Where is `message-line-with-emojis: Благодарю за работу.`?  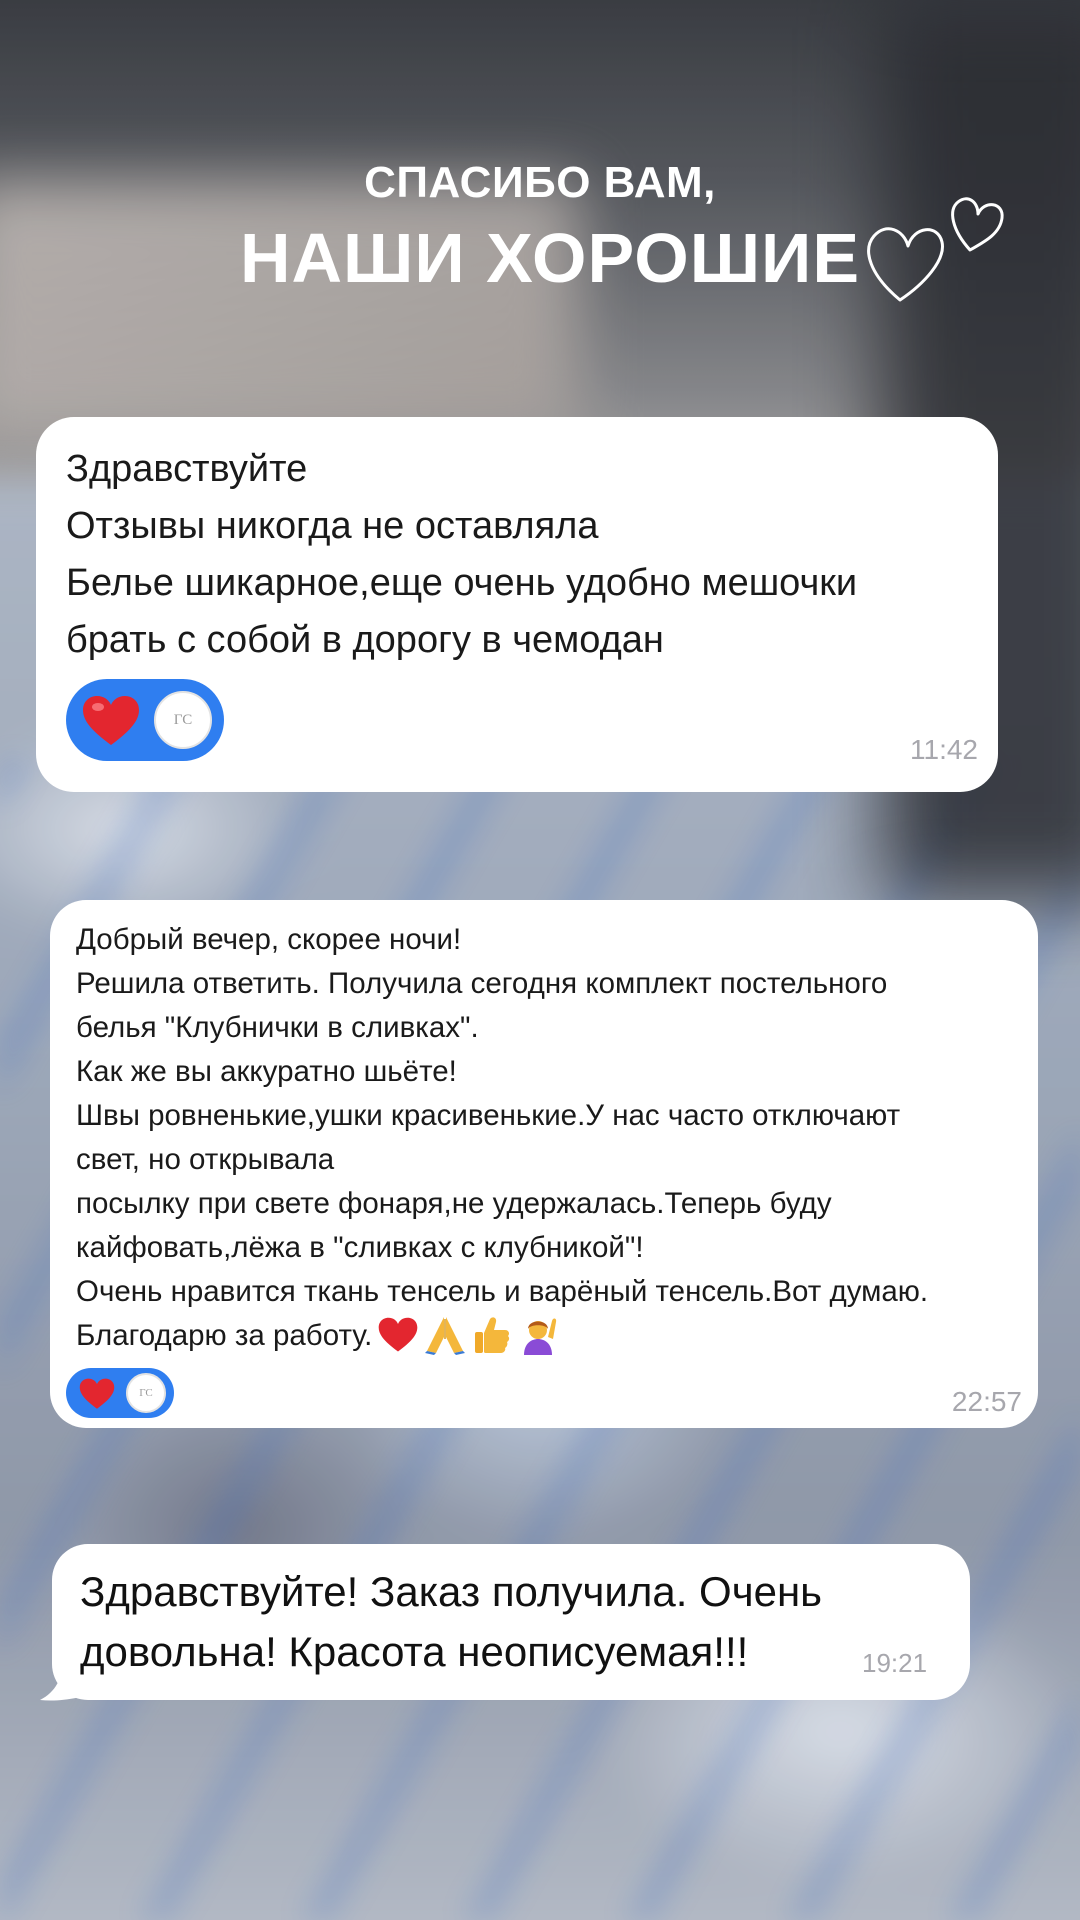
message-line-with-emojis: Благодарю за работу. is located at coordinates (556, 1336).